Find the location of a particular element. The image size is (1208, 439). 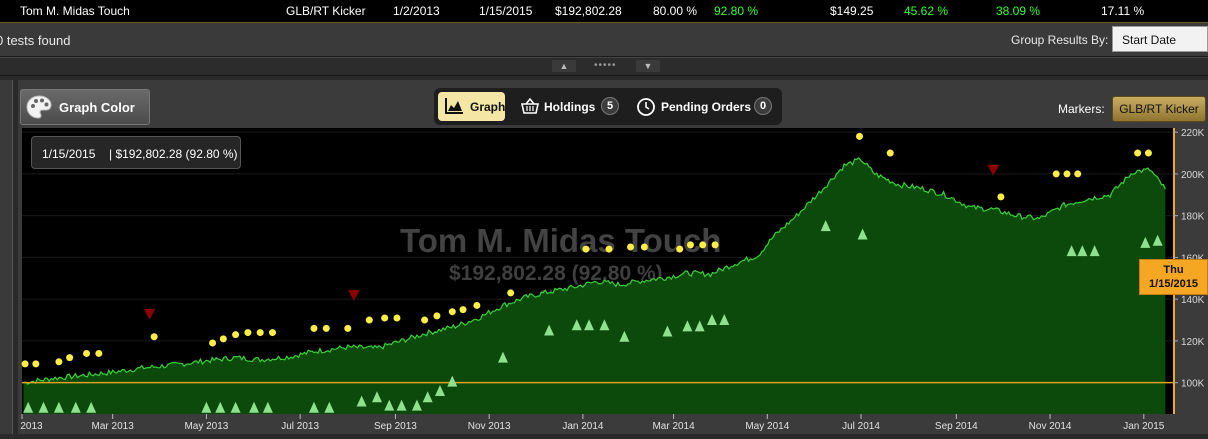

x-tick-label: Jan 2013 is located at coordinates (30, 426).